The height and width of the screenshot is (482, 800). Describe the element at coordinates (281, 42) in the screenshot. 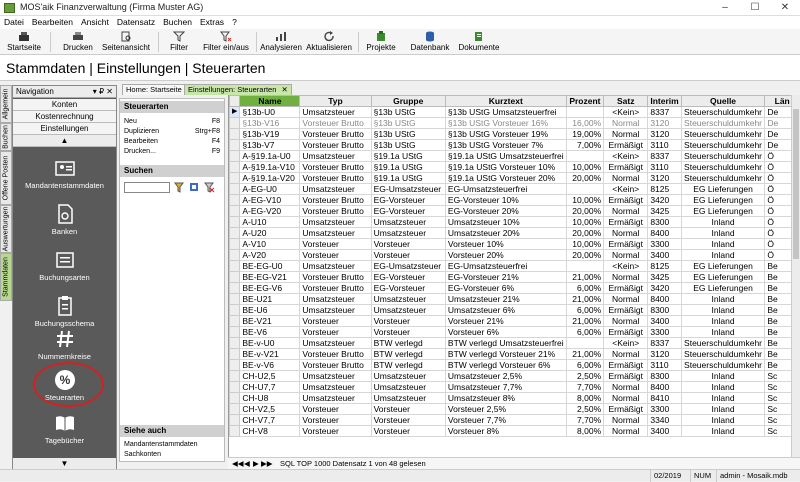

I see `analysieren-button: Analysieren` at that location.